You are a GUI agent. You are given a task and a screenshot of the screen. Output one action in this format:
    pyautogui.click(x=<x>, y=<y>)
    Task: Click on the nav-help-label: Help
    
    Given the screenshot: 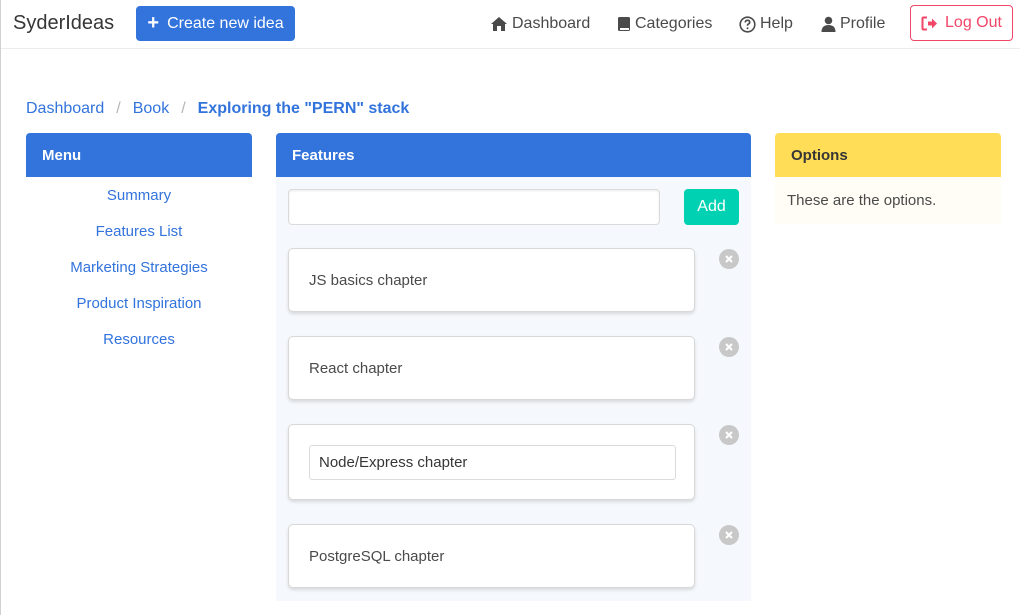 What is the action you would take?
    pyautogui.click(x=776, y=23)
    